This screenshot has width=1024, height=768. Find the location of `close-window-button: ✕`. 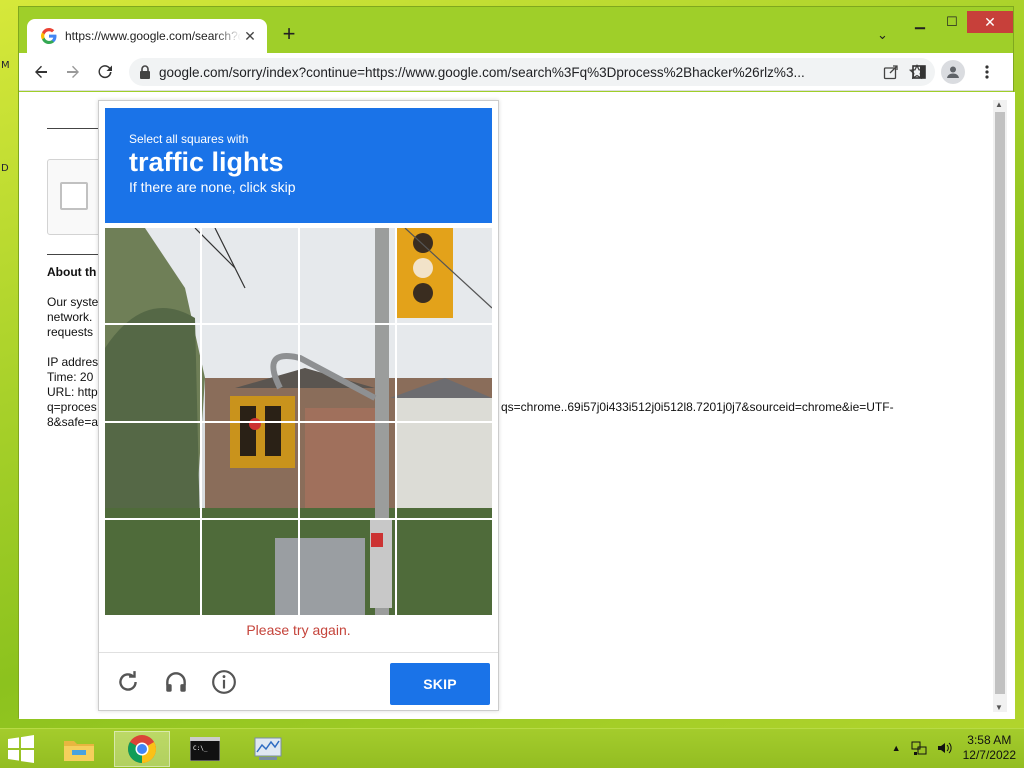

close-window-button: ✕ is located at coordinates (990, 22).